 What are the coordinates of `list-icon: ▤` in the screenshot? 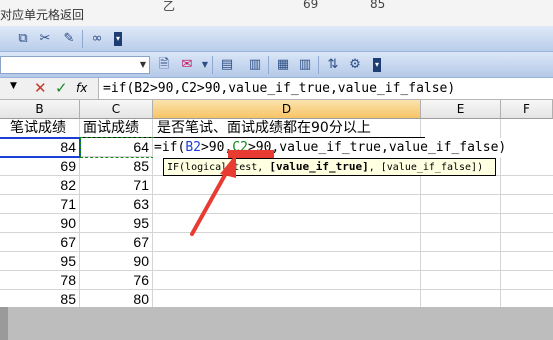 It's located at (227, 65).